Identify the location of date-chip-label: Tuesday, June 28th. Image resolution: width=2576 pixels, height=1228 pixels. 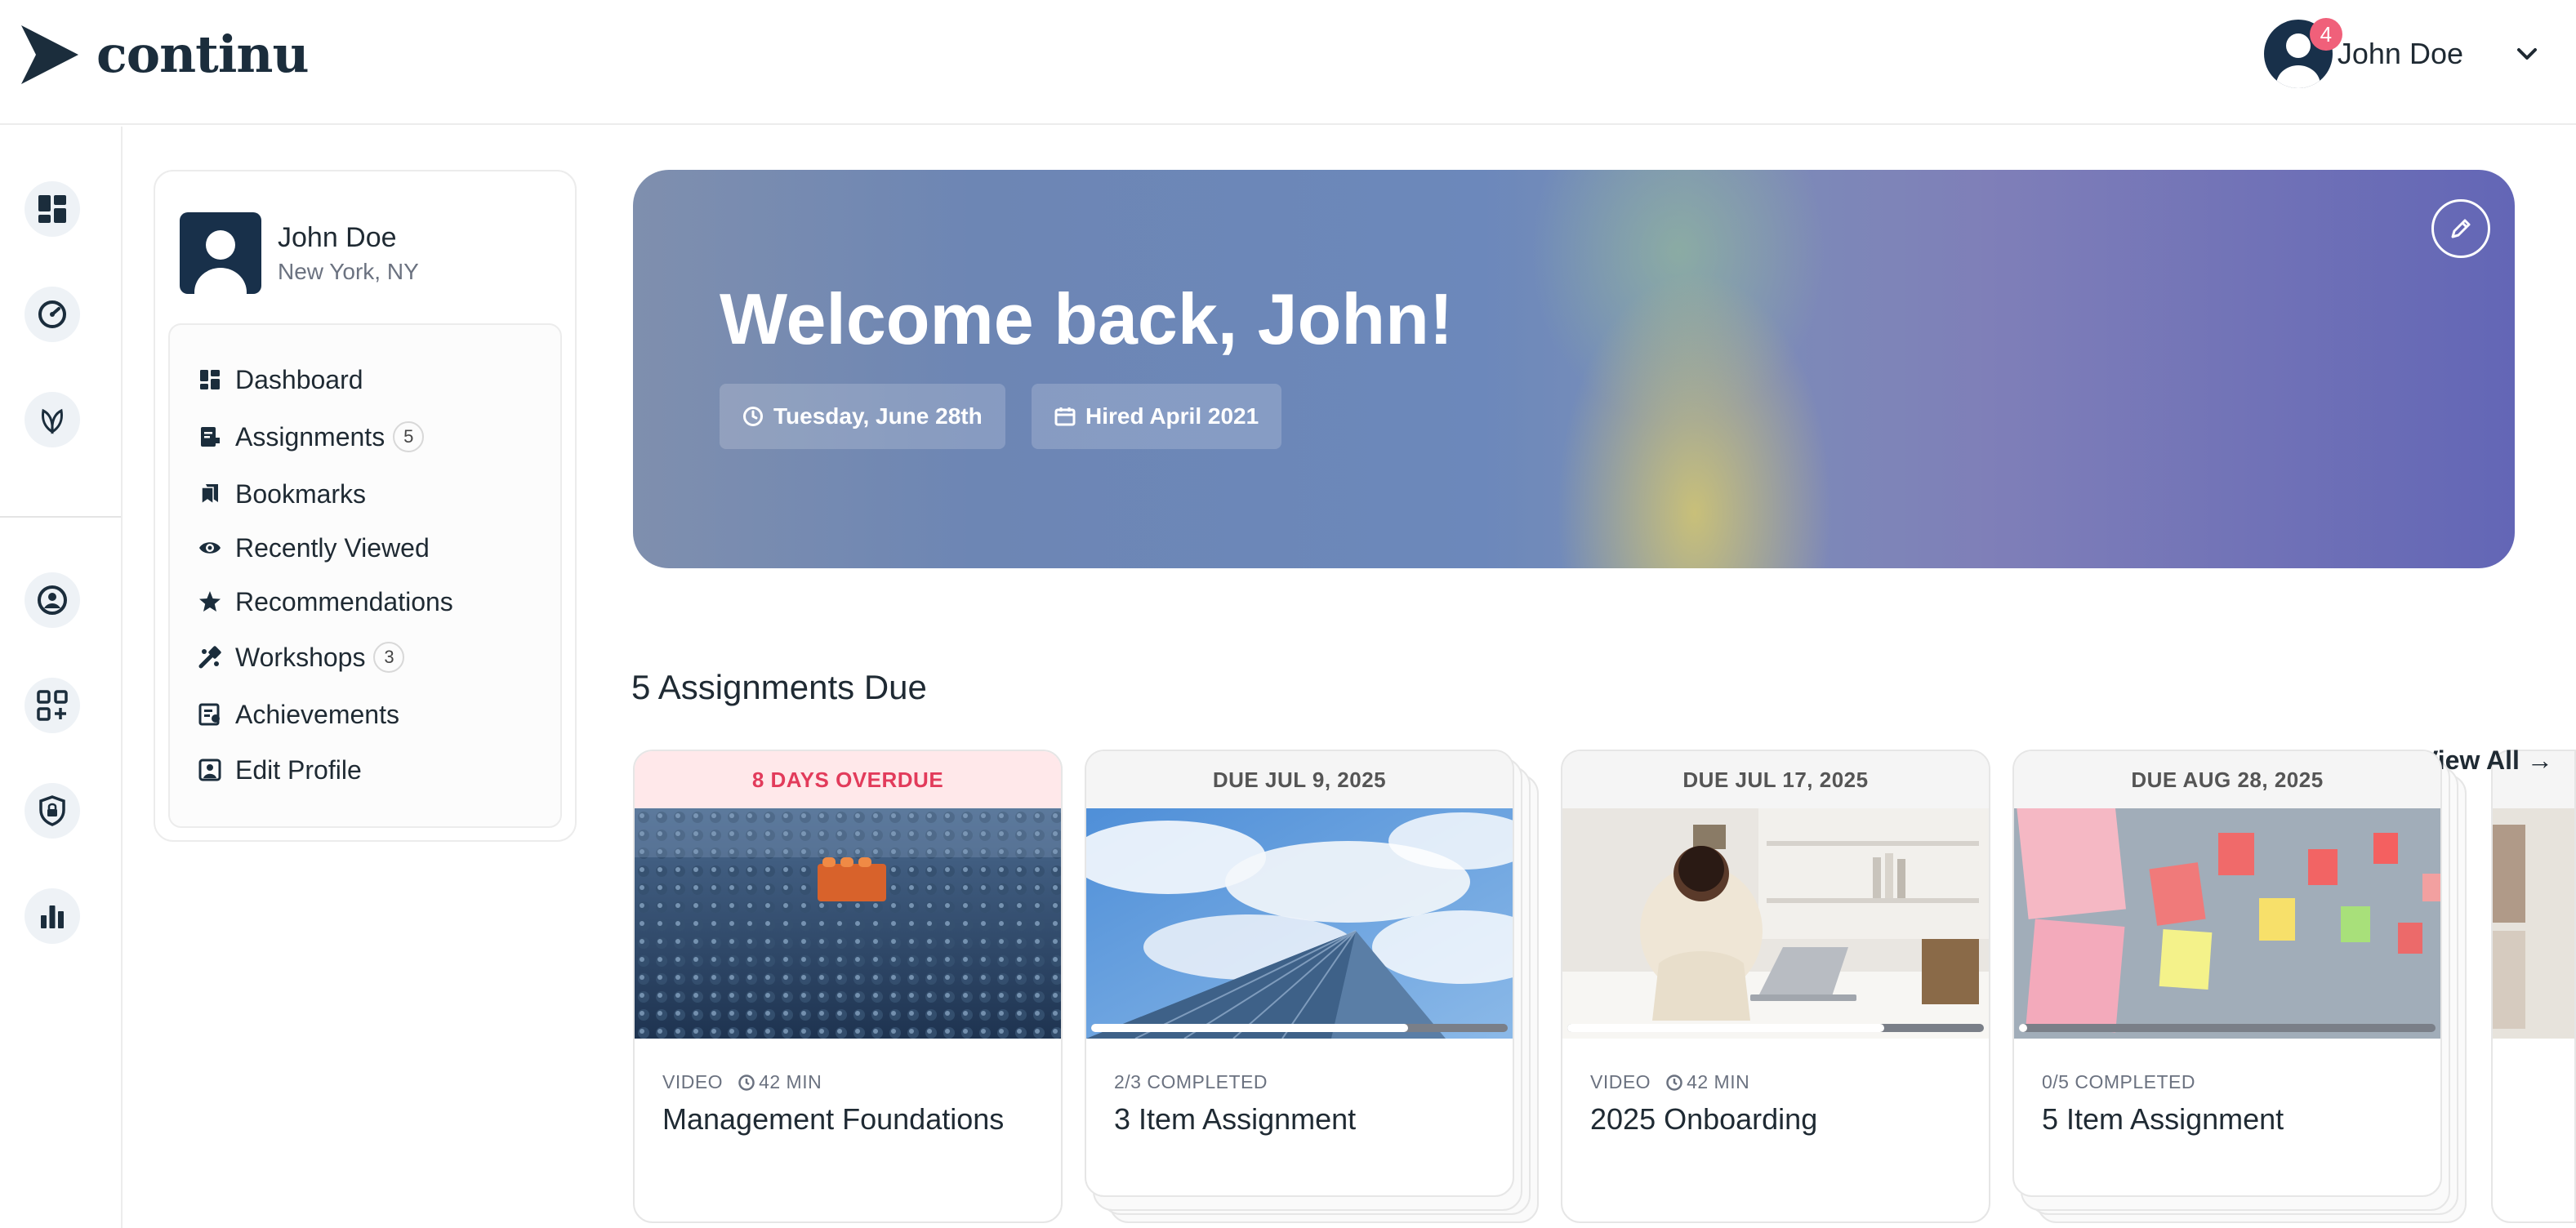
(878, 416).